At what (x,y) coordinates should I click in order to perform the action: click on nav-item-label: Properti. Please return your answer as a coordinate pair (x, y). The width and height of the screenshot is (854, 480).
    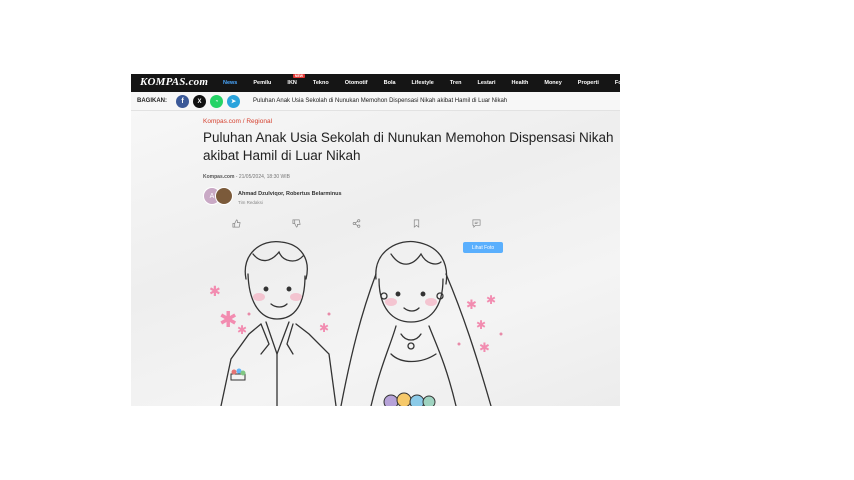
    Looking at the image, I should click on (588, 83).